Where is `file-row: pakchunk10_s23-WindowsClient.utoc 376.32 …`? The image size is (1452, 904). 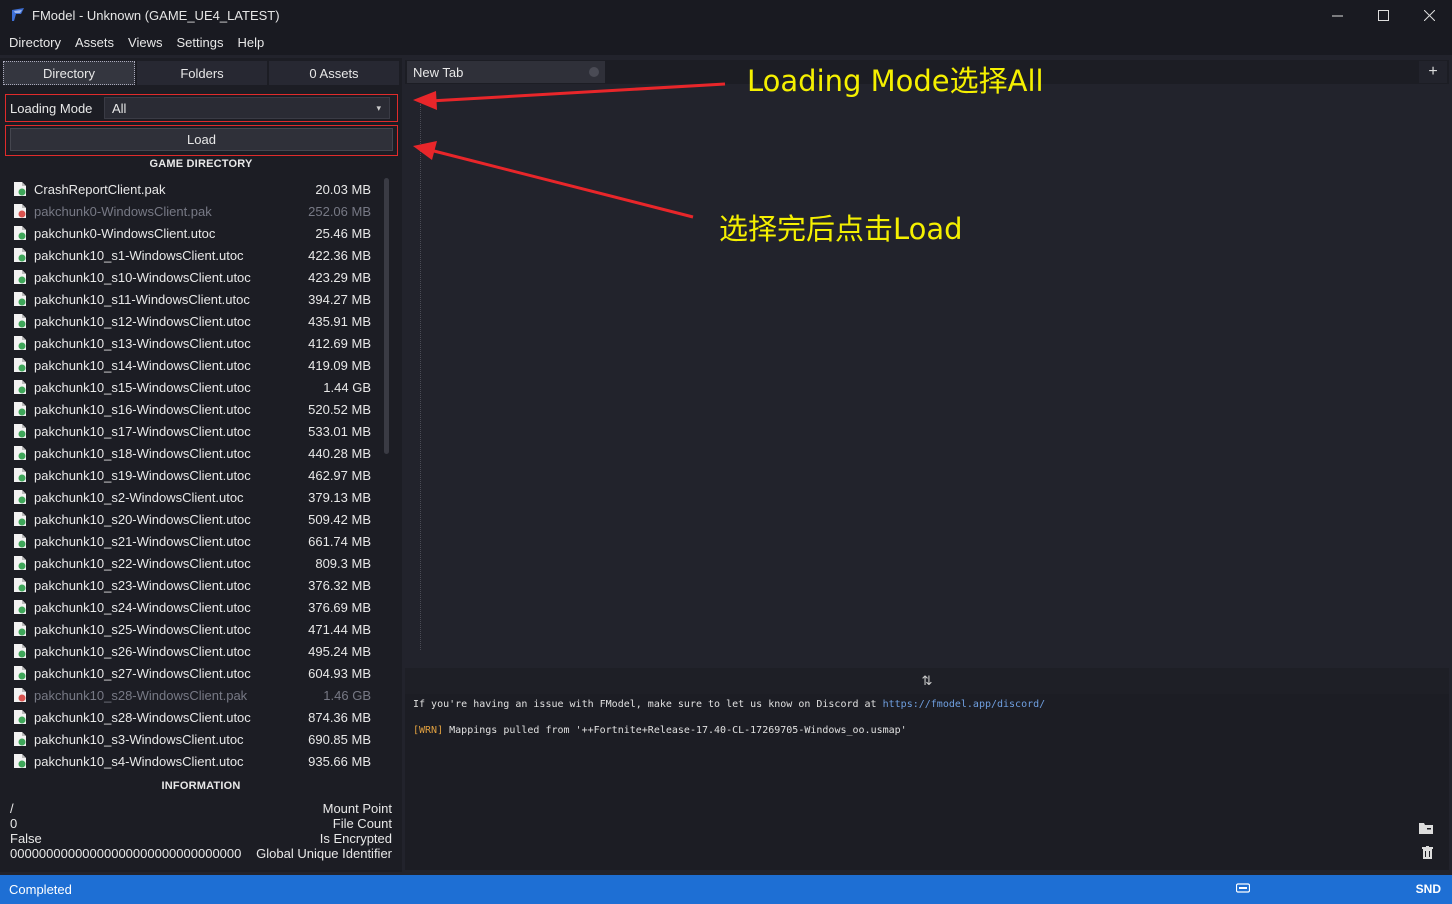 file-row: pakchunk10_s23-WindowsClient.utoc 376.32 … is located at coordinates (195, 585).